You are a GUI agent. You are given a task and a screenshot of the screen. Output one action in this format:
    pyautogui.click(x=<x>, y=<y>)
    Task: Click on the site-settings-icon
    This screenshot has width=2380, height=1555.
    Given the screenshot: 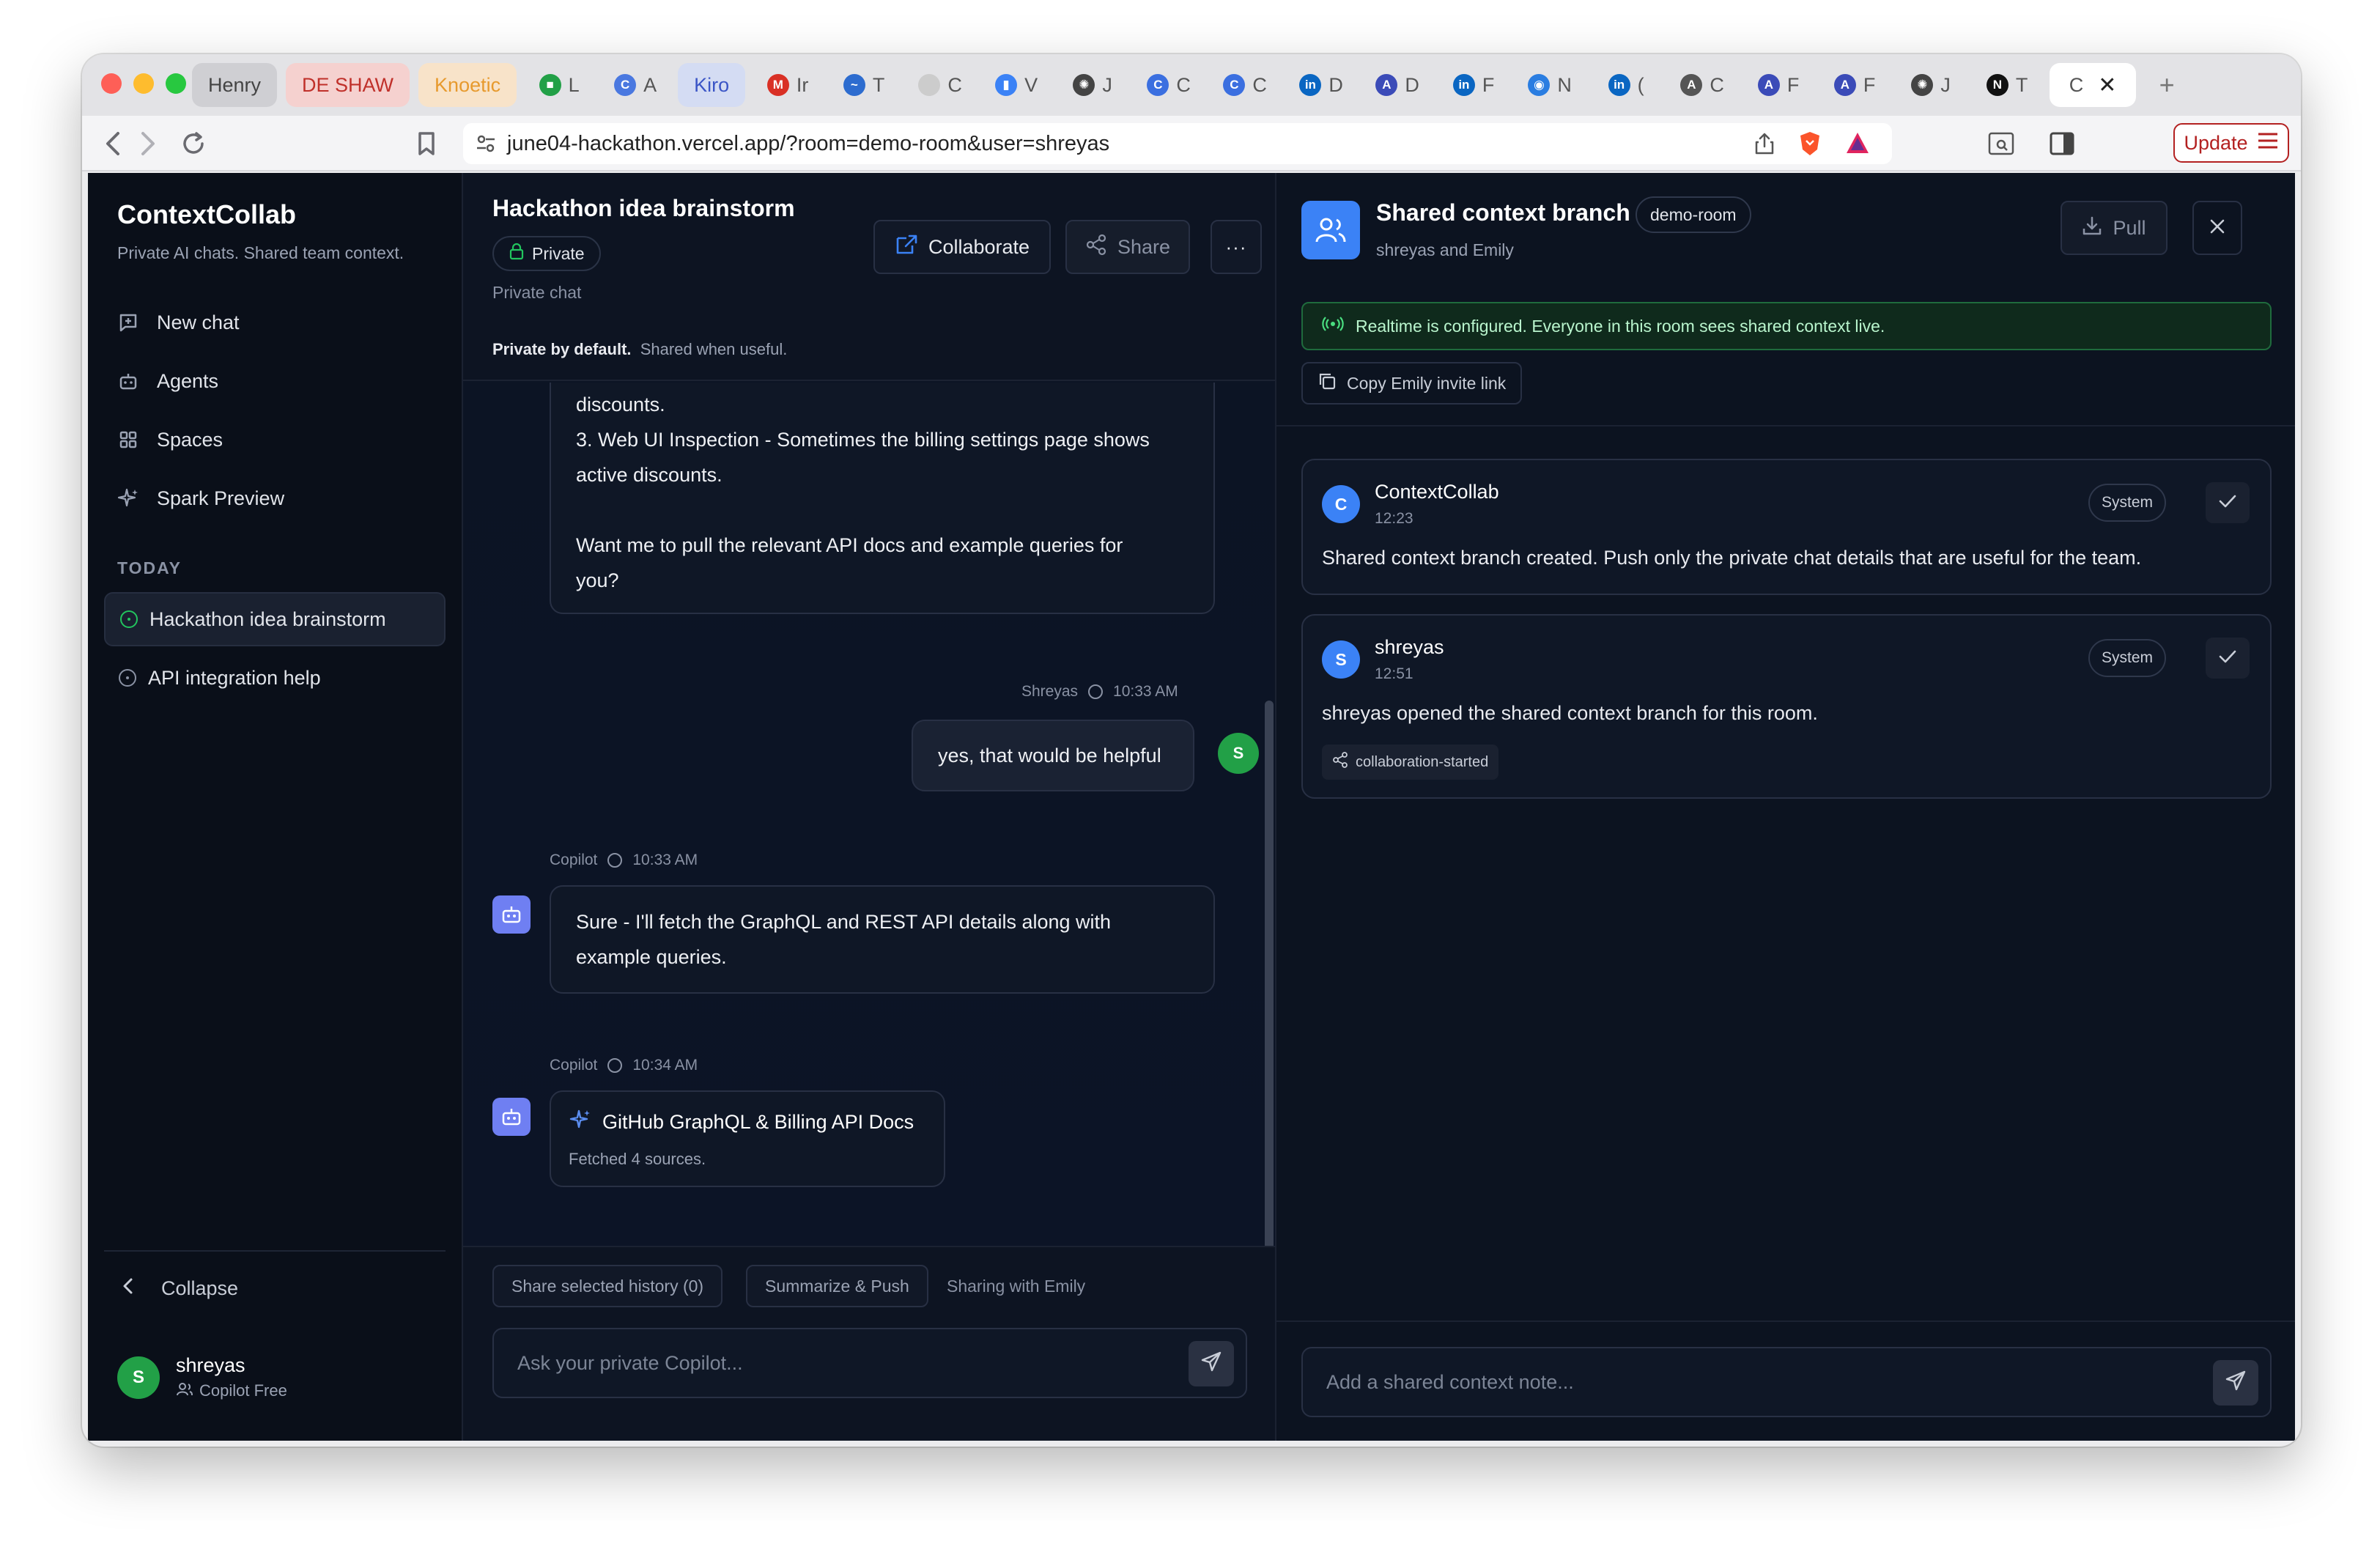 What is the action you would take?
    pyautogui.click(x=486, y=146)
    